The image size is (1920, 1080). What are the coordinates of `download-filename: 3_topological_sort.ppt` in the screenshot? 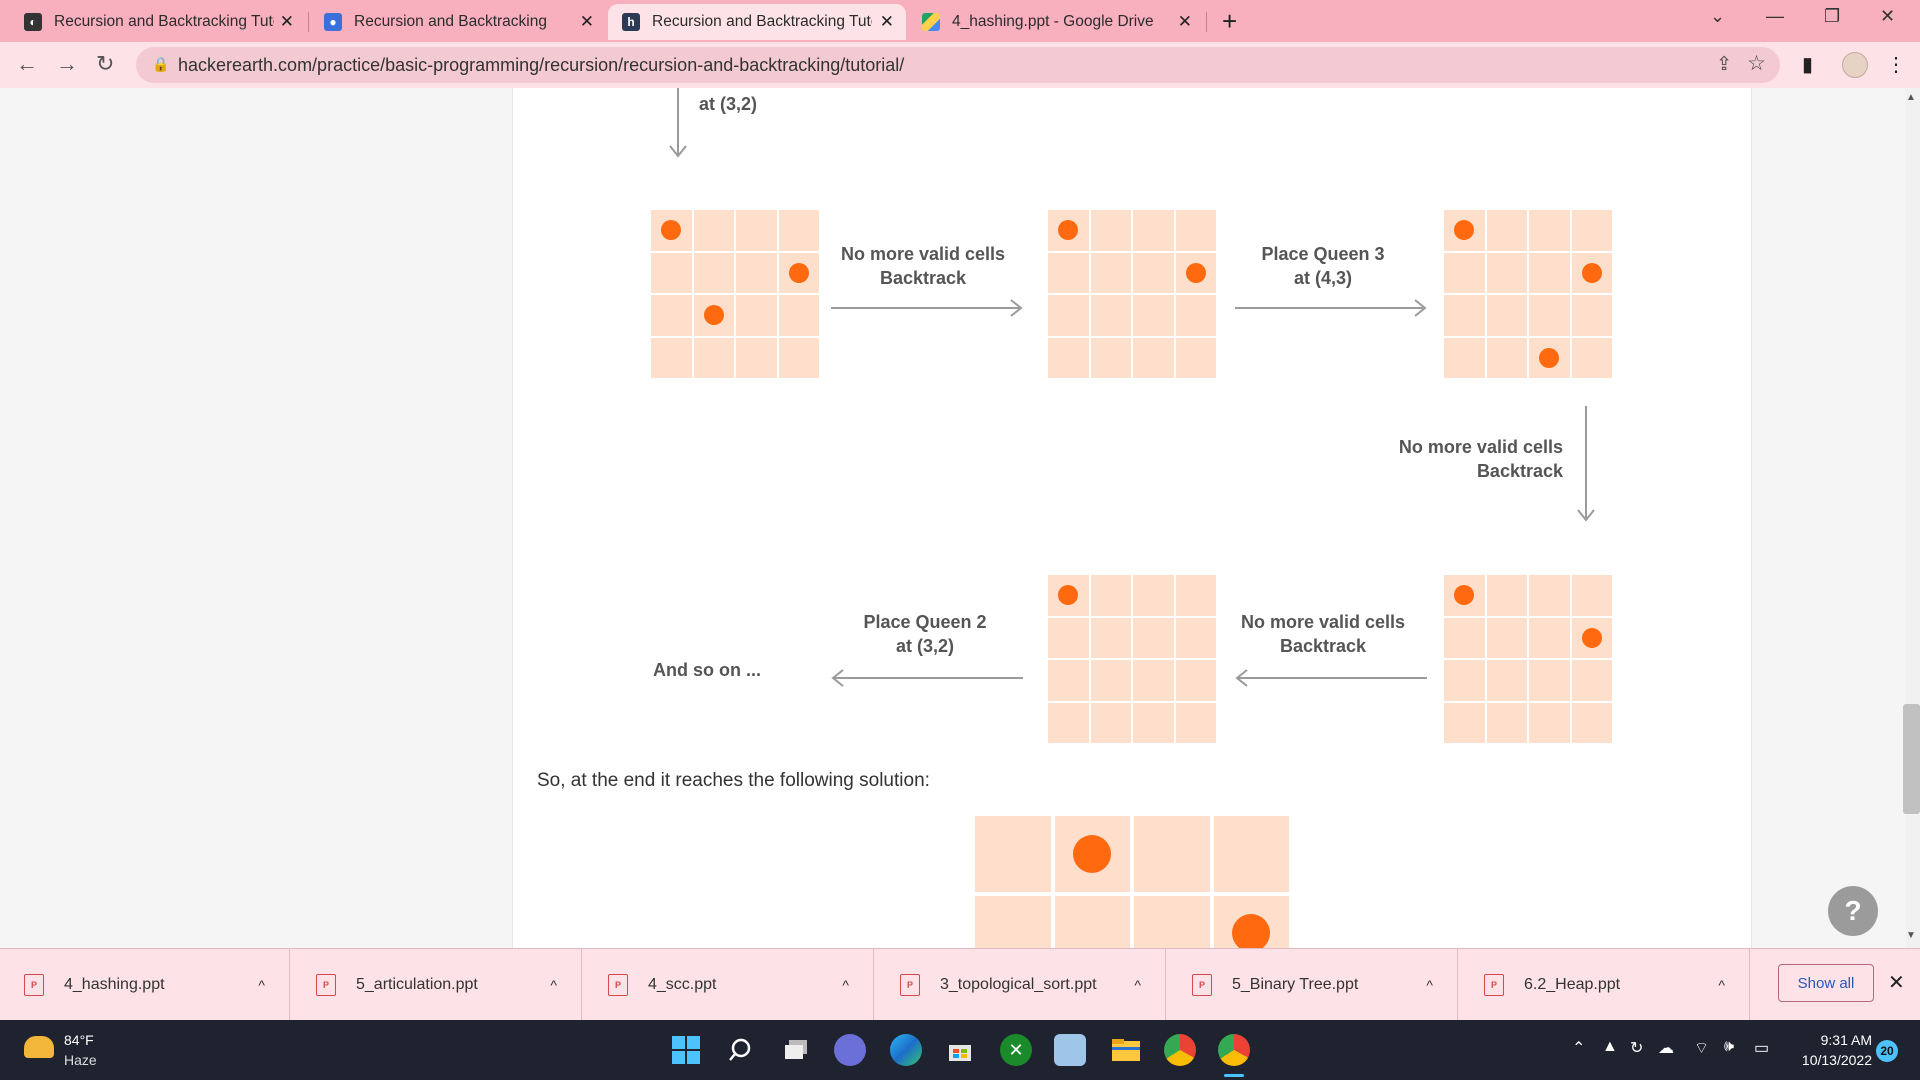 It's located at (1018, 984).